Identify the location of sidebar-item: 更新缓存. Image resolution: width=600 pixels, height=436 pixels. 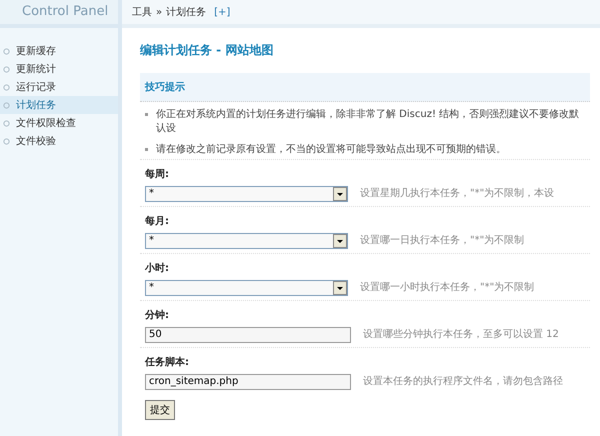
(59, 51).